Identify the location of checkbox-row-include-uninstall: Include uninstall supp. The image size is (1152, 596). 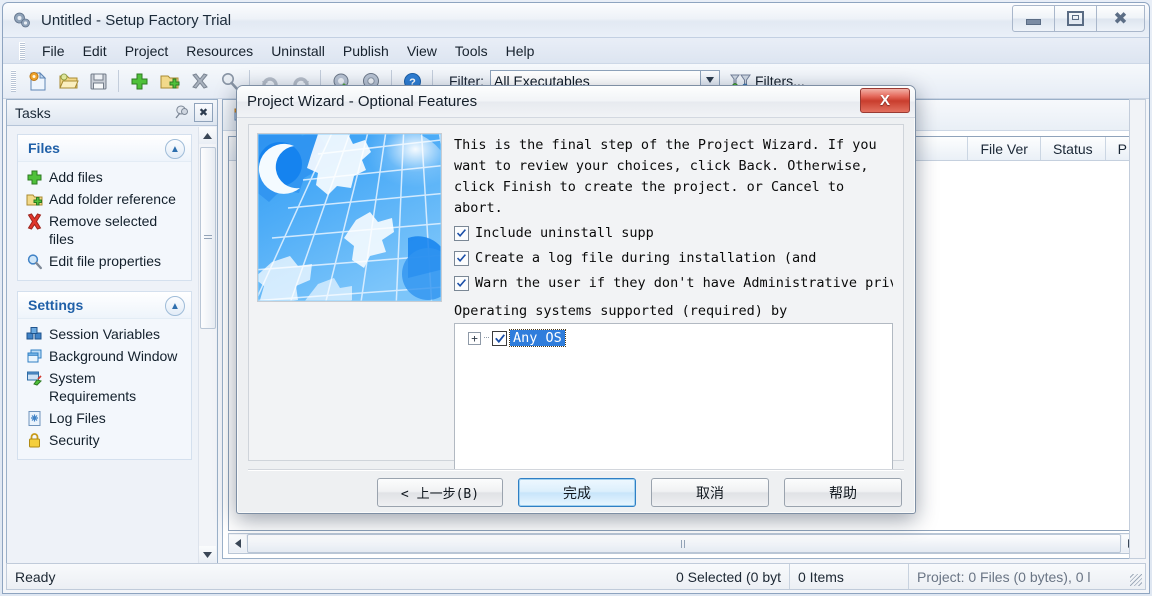
(673, 233).